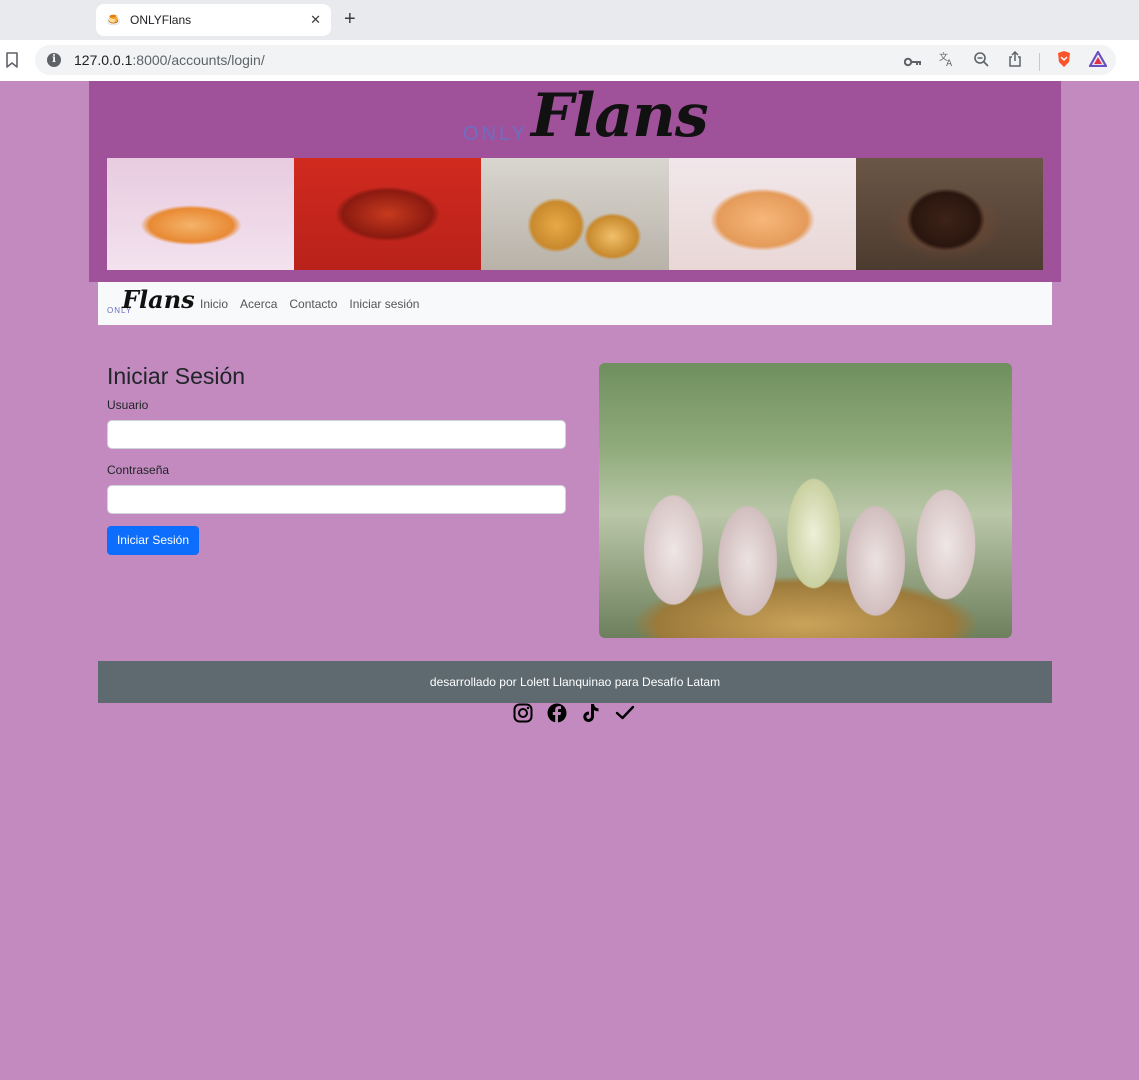  I want to click on facebook-icon, so click(557, 713).